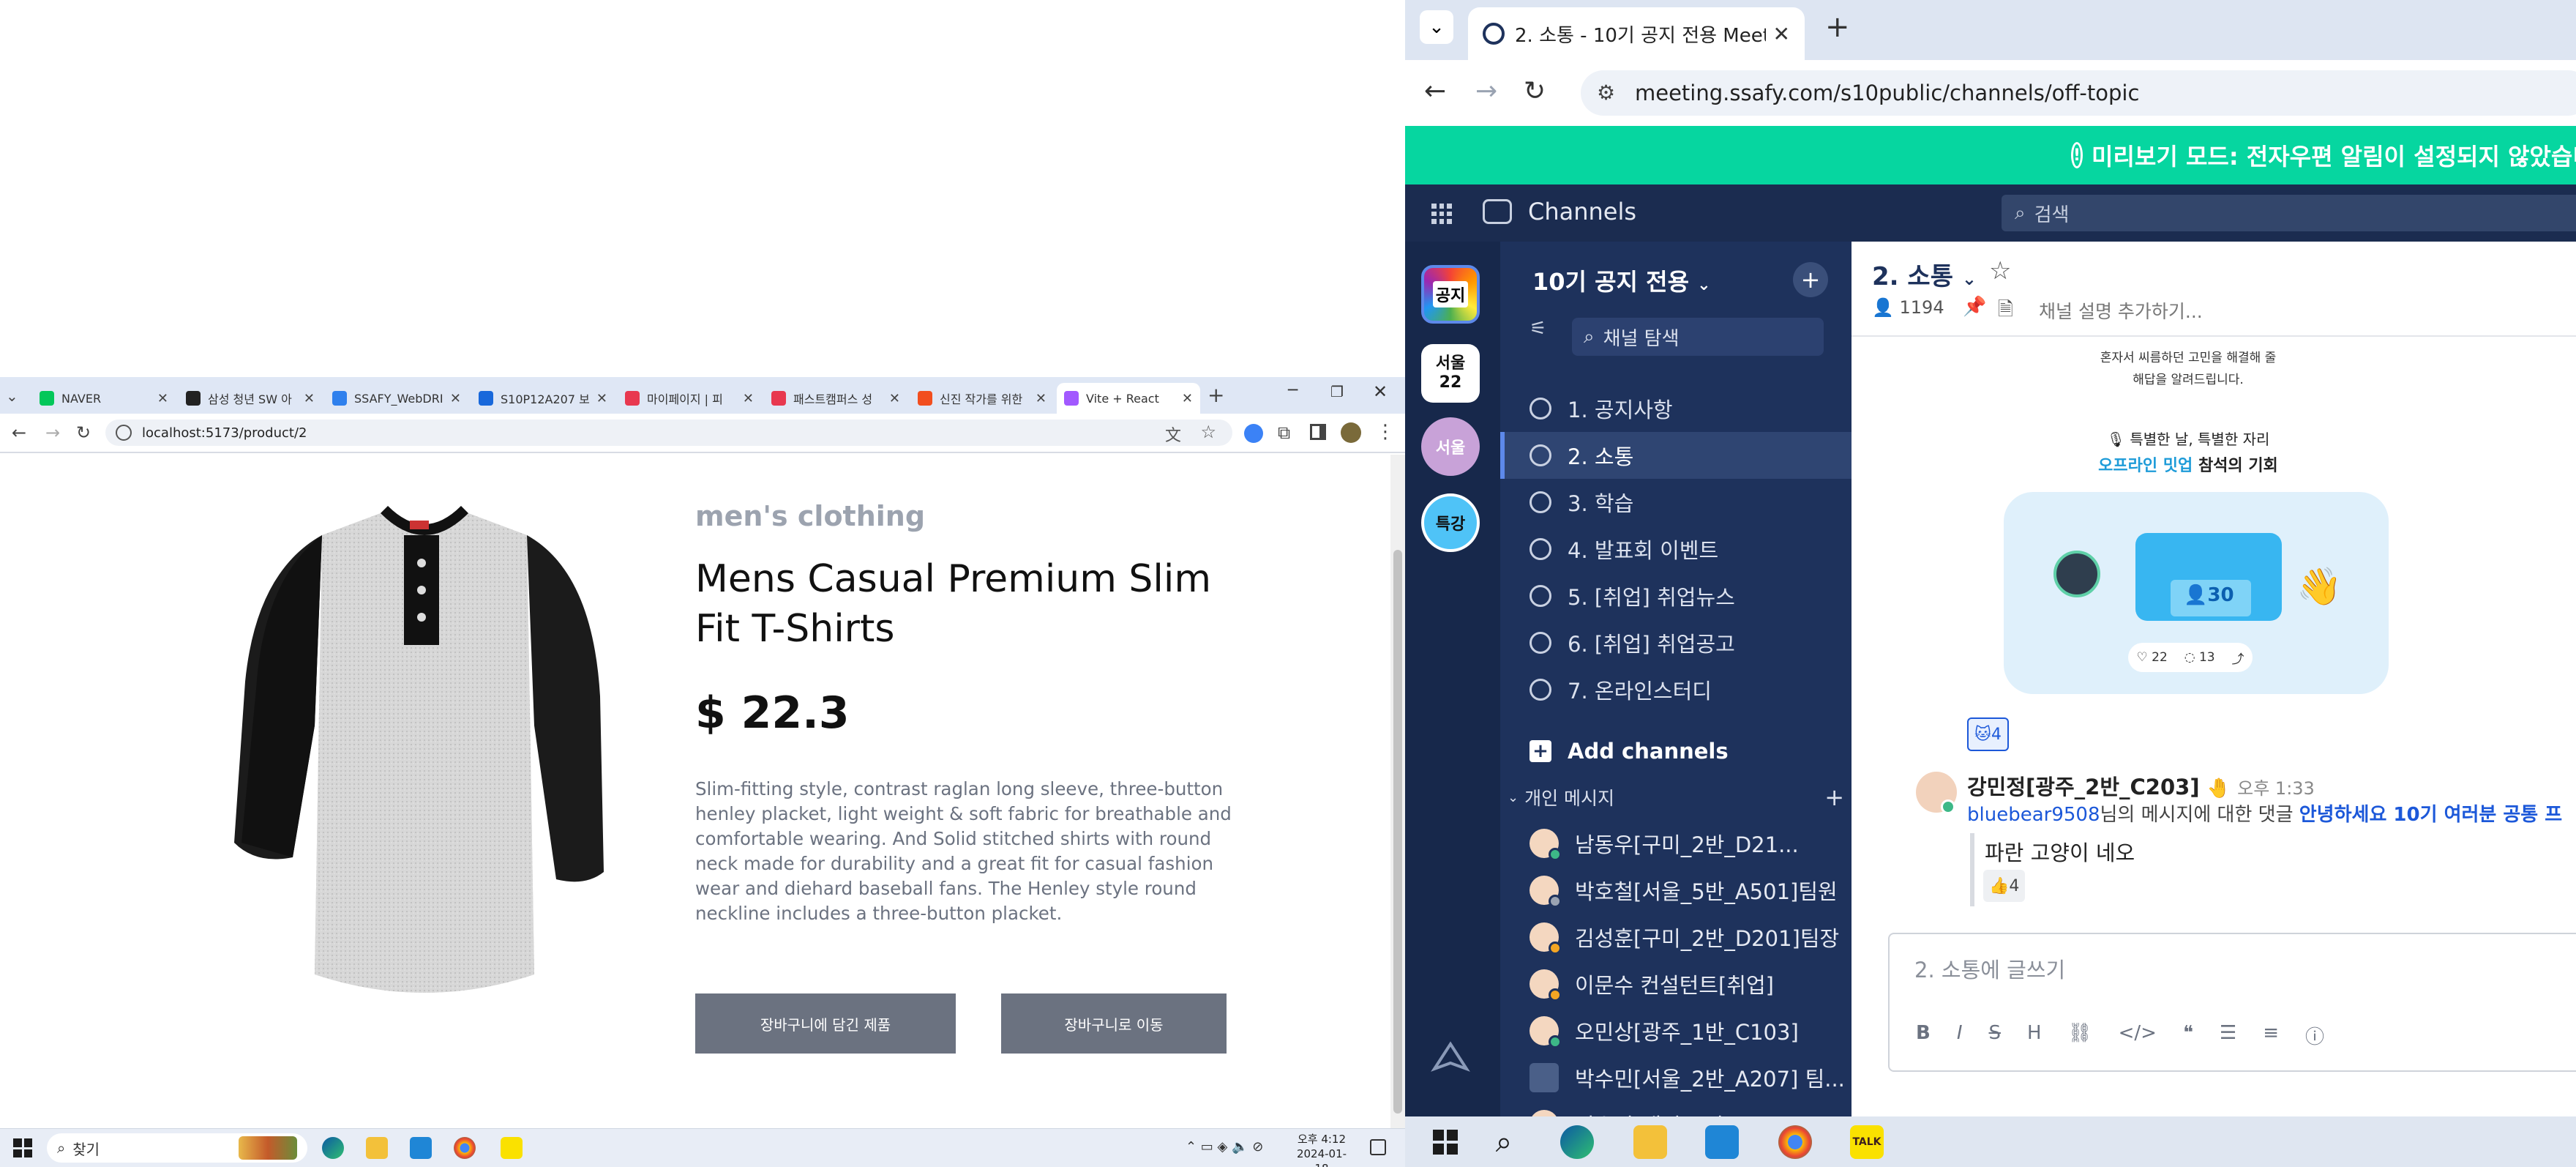 This screenshot has width=2576, height=1167. I want to click on clock: 오후 4:12 2024-01-18, so click(1321, 1149).